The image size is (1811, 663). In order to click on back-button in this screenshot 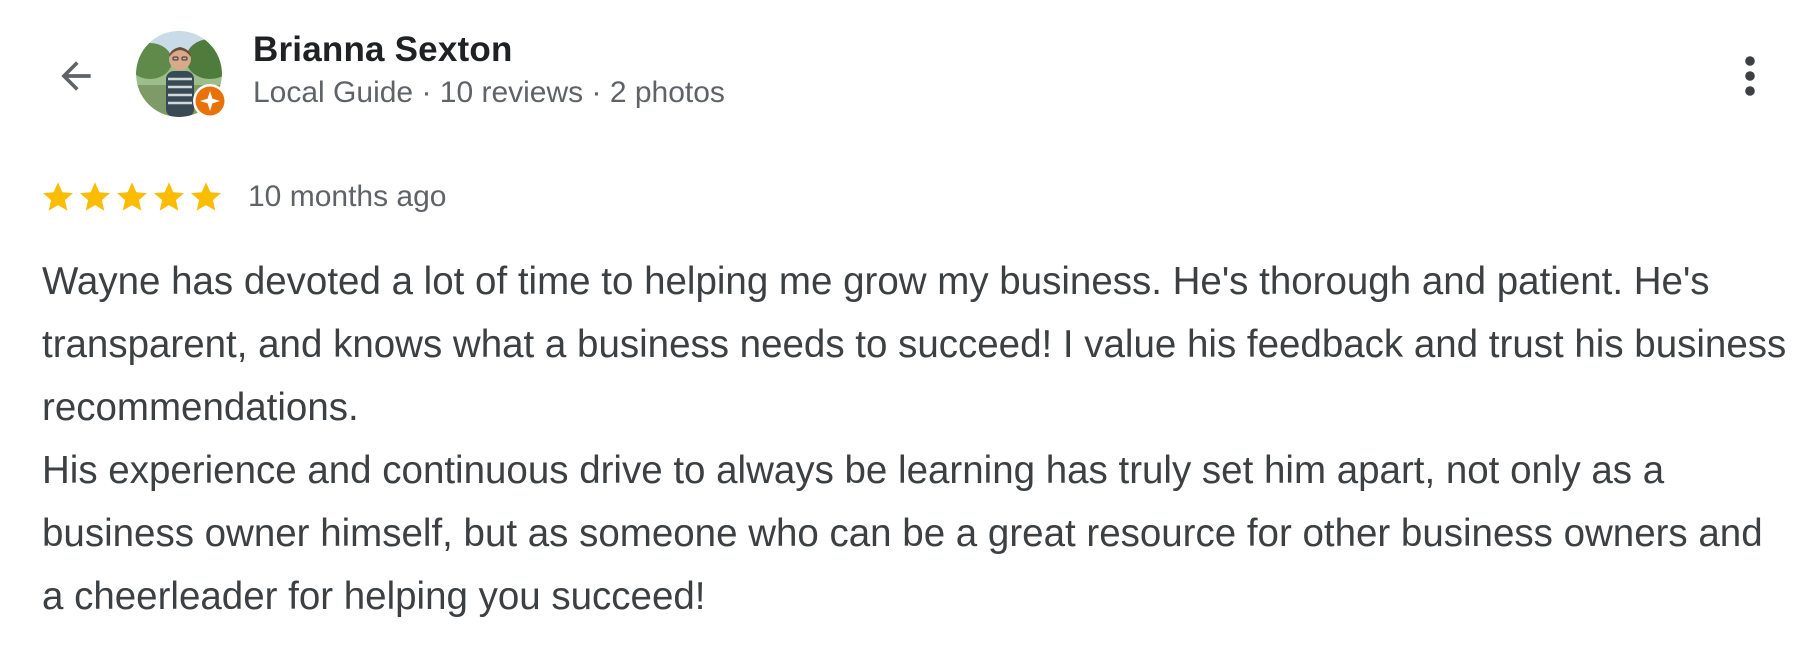, I will do `click(76, 76)`.